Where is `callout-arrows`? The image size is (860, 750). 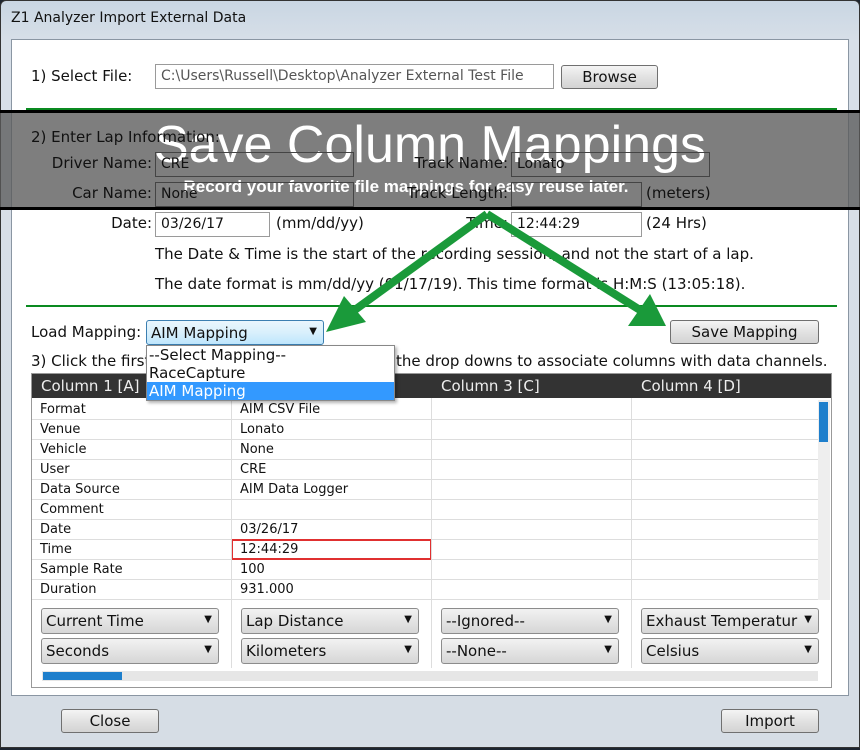
callout-arrows is located at coordinates (496, 271).